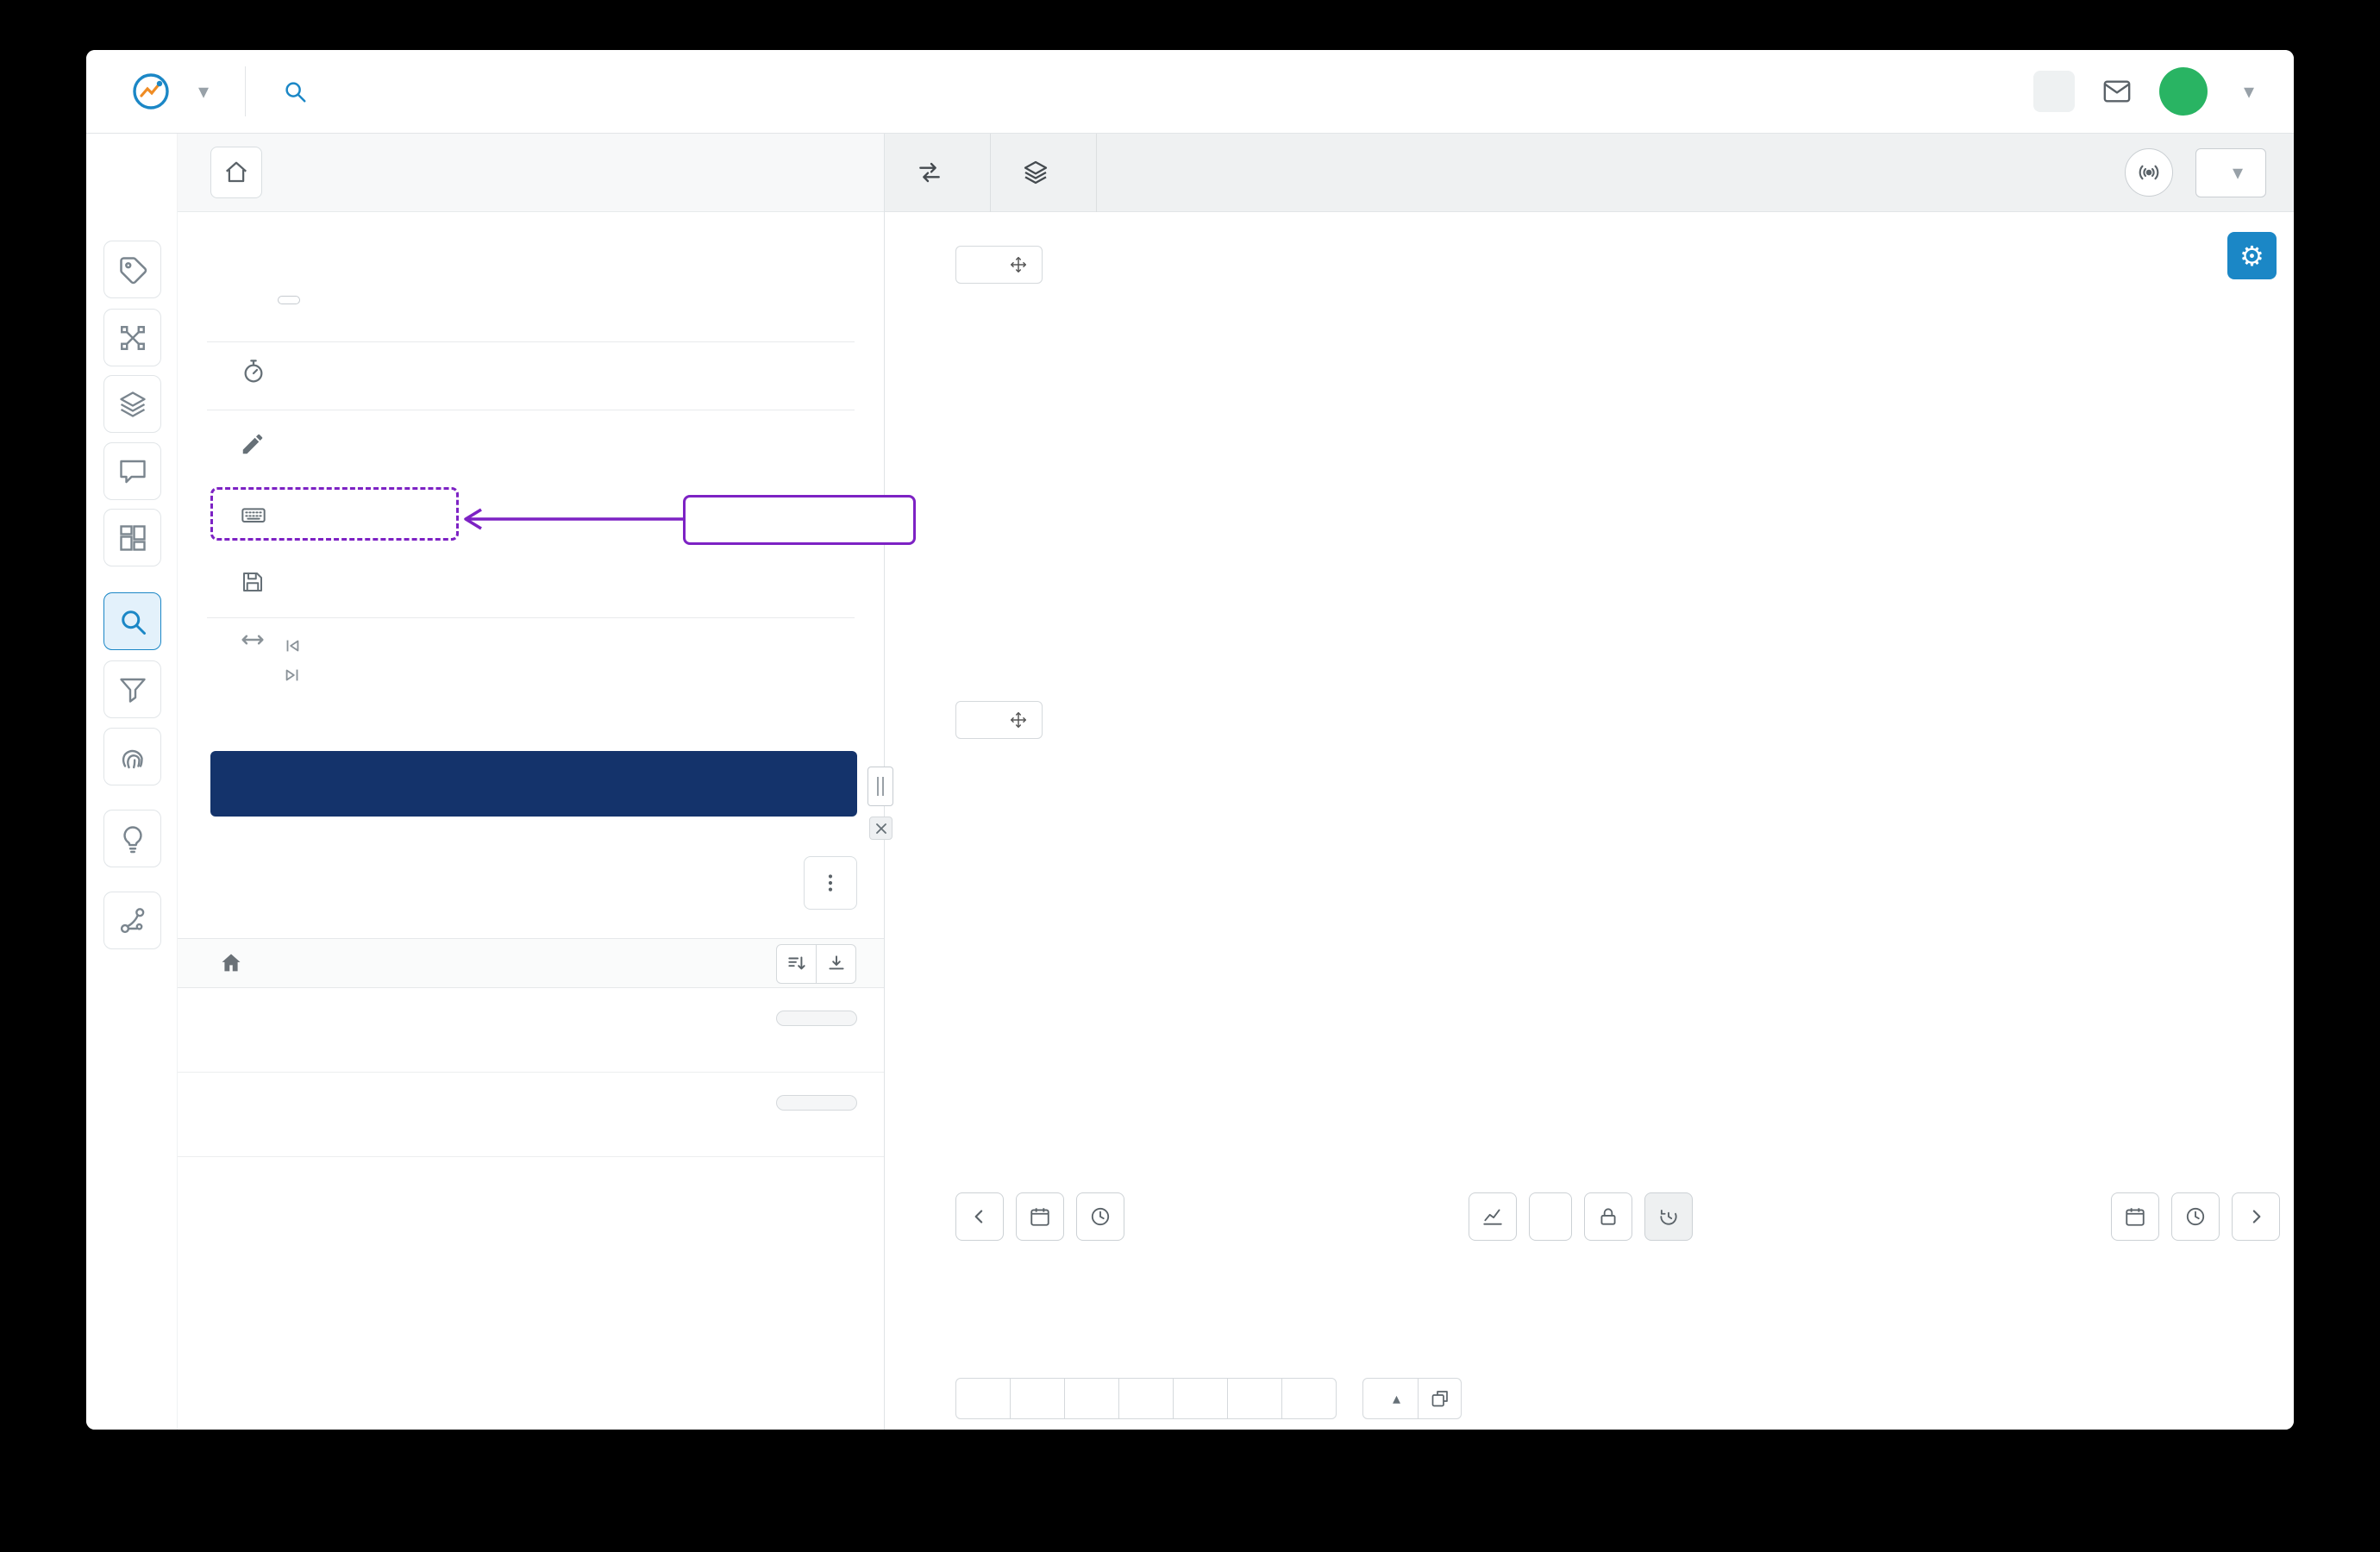 The height and width of the screenshot is (1552, 2380). What do you see at coordinates (148, 92) in the screenshot?
I see `app-logo: ▾` at bounding box center [148, 92].